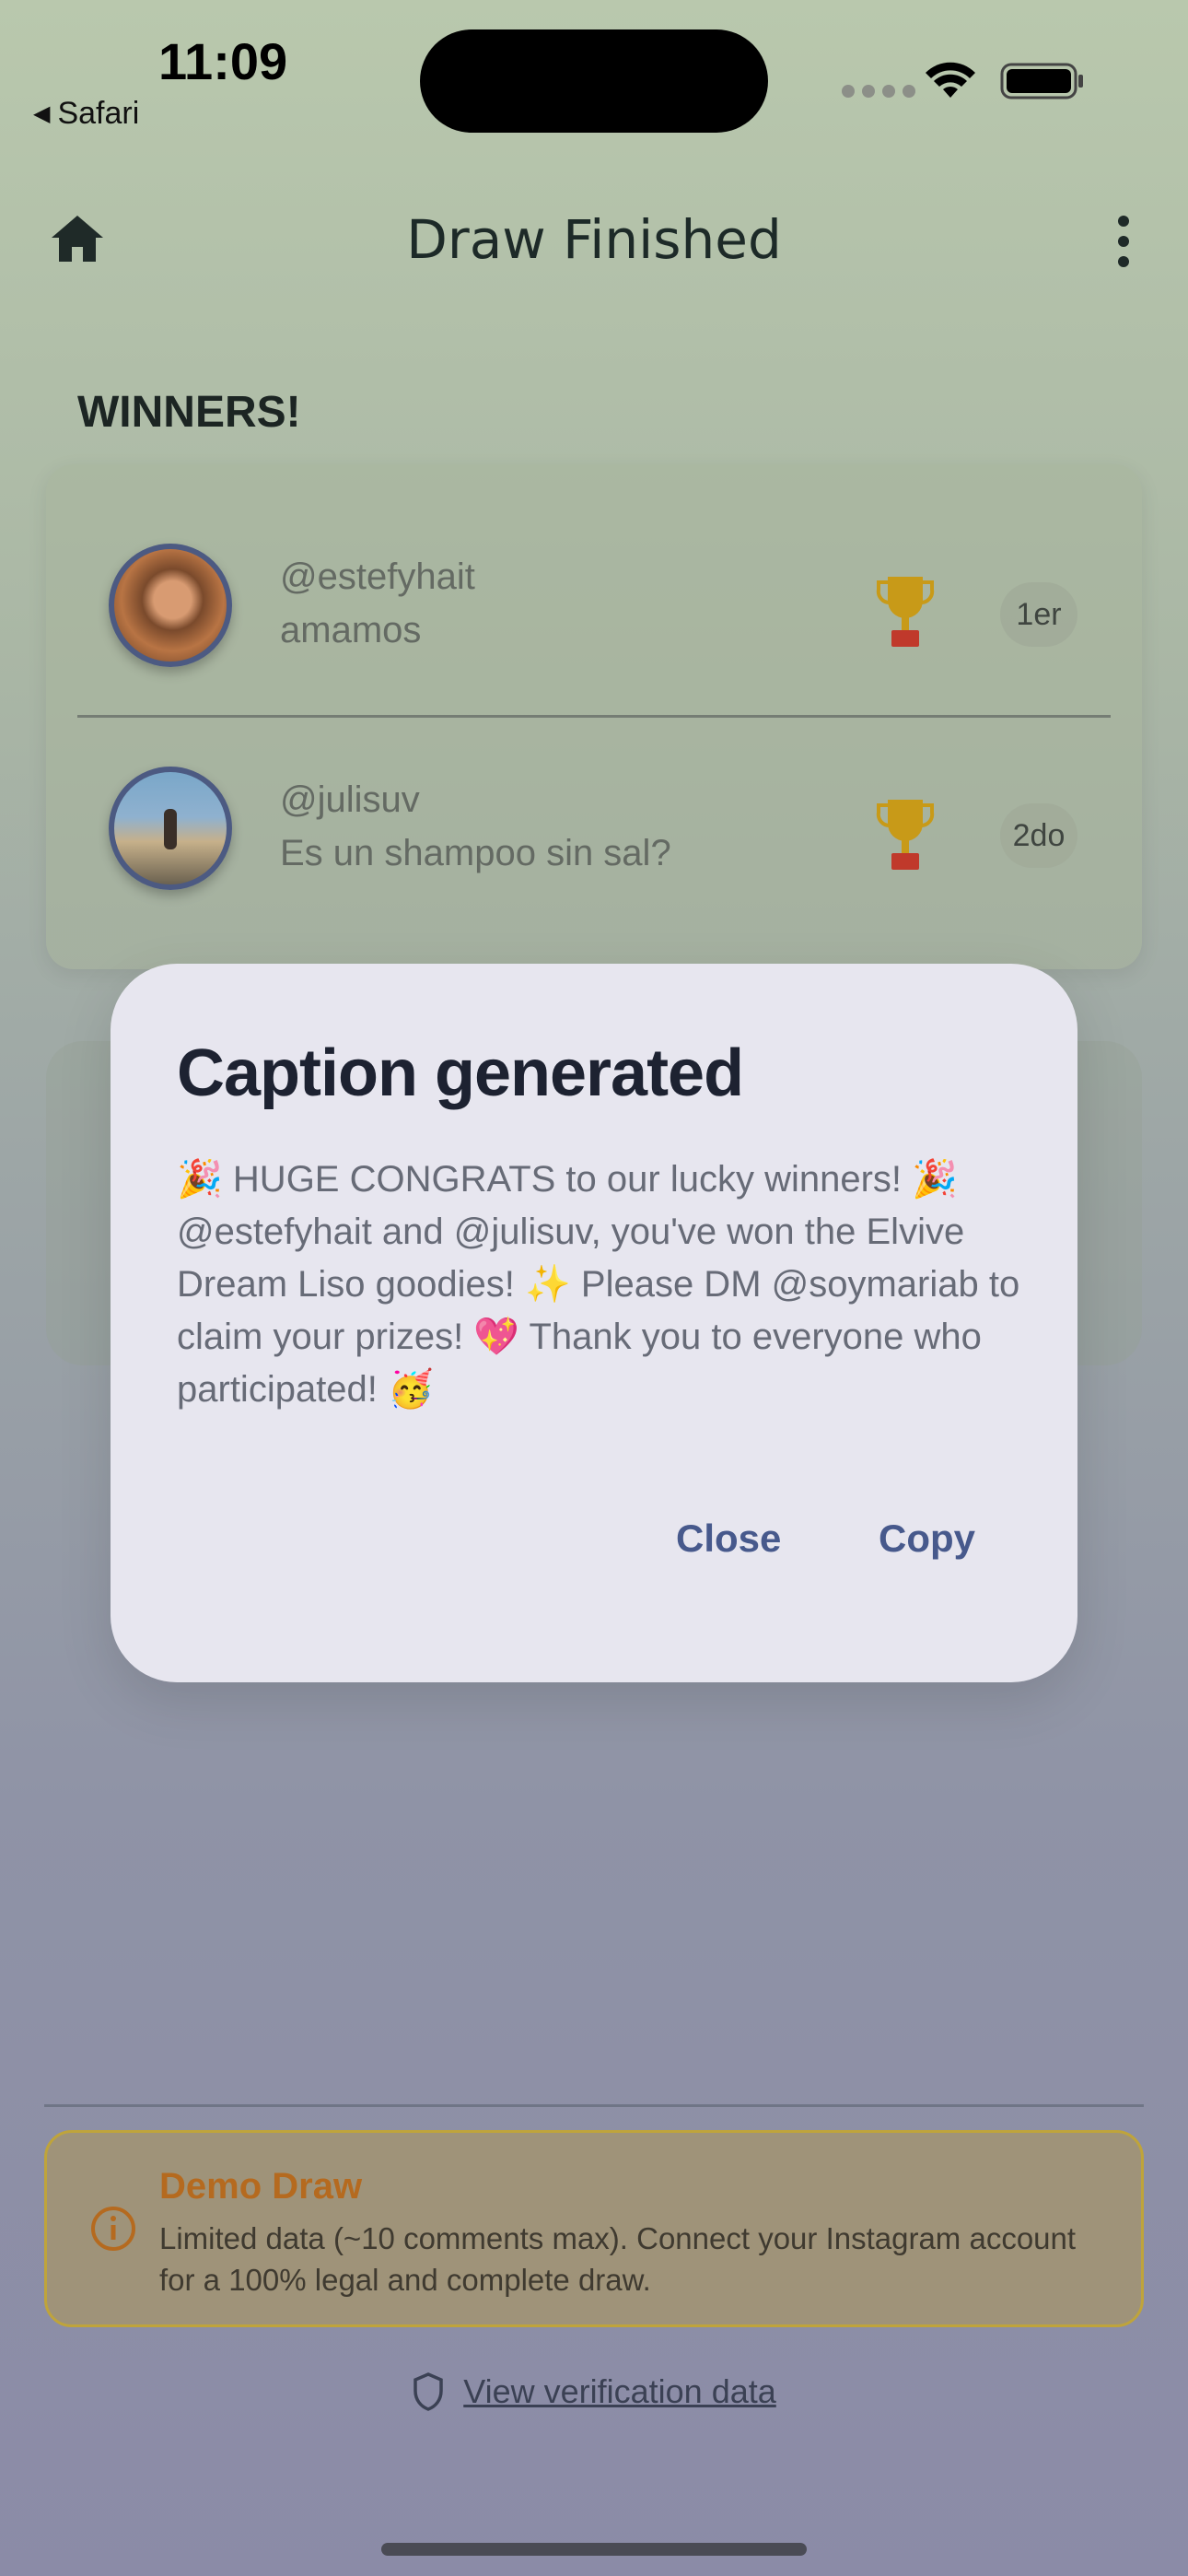 This screenshot has height=2576, width=1188. What do you see at coordinates (98, 113) in the screenshot?
I see `back-app-label: Safari` at bounding box center [98, 113].